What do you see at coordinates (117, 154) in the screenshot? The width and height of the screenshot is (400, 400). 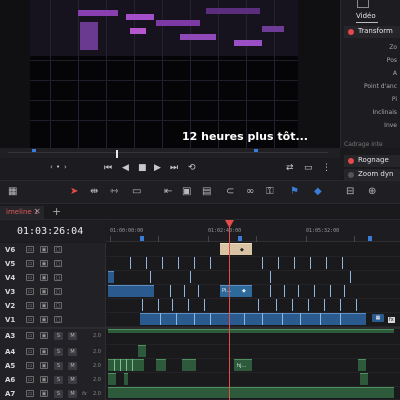 I see `scrub-playhead` at bounding box center [117, 154].